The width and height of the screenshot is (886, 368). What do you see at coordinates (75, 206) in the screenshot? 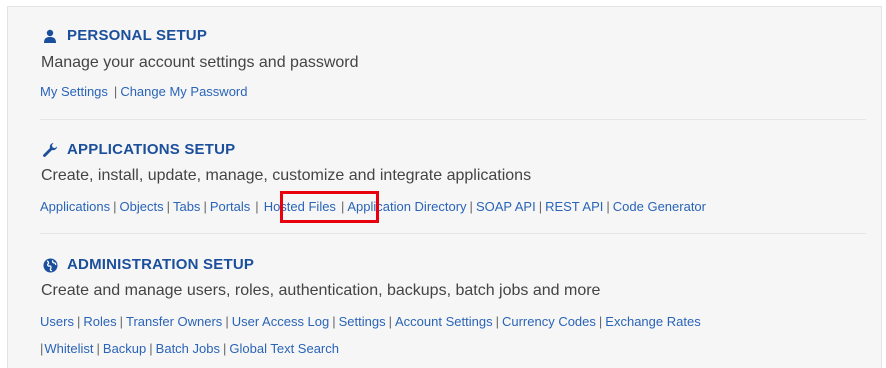
I see `link-applications: Applications` at bounding box center [75, 206].